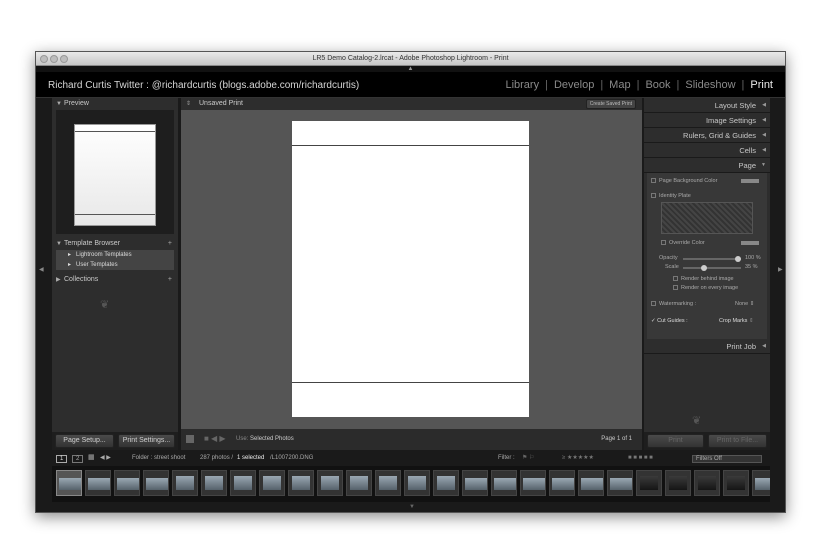 The width and height of the screenshot is (820, 560). I want to click on monitor-2-button: 2, so click(78, 459).